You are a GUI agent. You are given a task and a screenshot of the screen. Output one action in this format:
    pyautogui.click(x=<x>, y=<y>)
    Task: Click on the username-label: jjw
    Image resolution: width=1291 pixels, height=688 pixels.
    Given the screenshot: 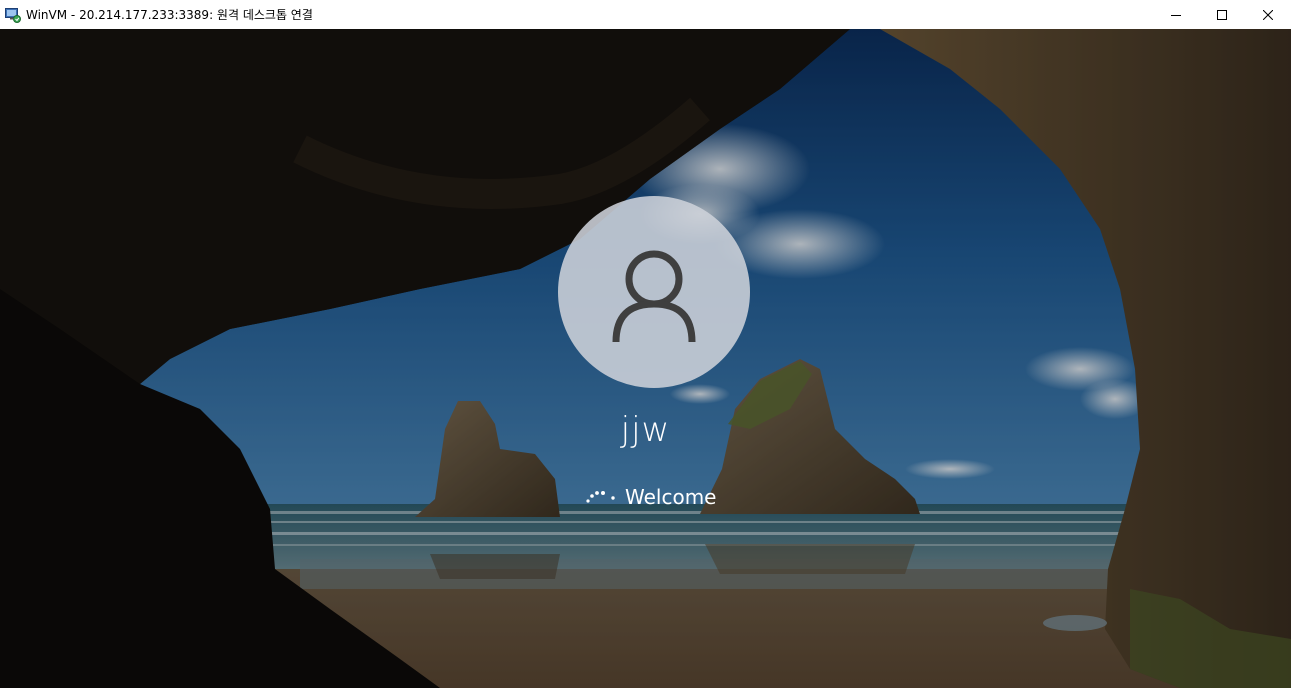 What is the action you would take?
    pyautogui.click(x=645, y=430)
    